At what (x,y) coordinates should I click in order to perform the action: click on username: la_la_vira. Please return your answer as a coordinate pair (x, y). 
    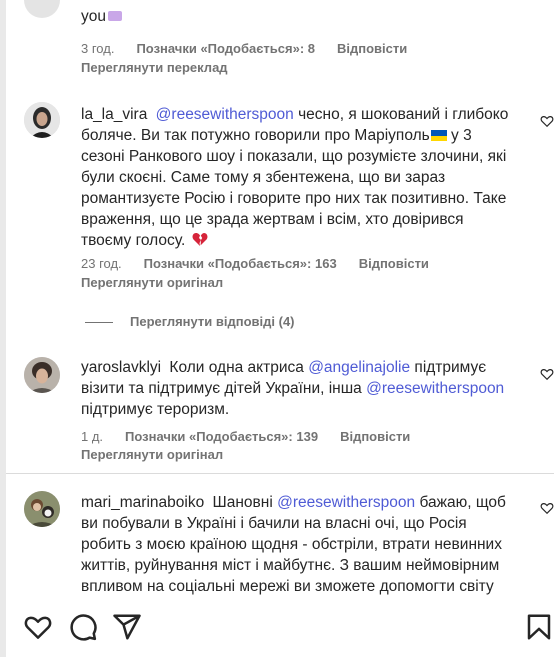
    Looking at the image, I should click on (114, 114).